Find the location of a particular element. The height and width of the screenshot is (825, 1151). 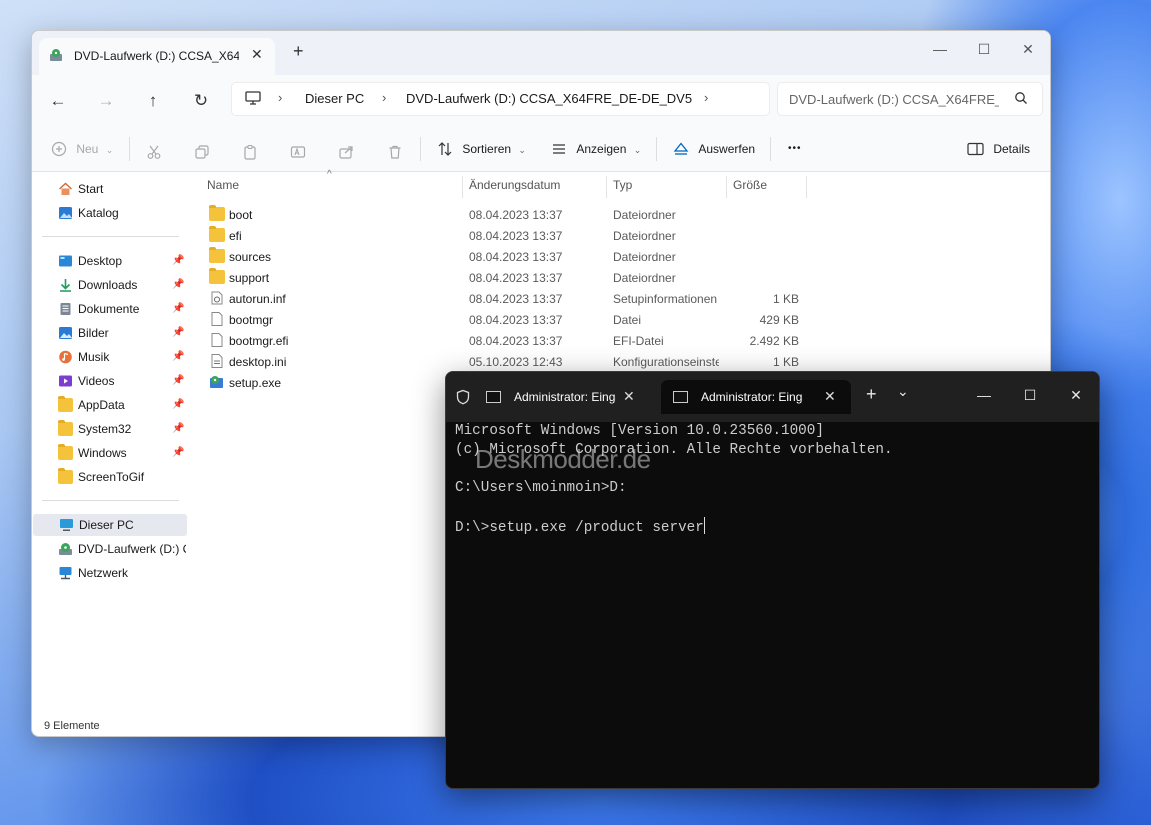

share-icon is located at coordinates (346, 152).